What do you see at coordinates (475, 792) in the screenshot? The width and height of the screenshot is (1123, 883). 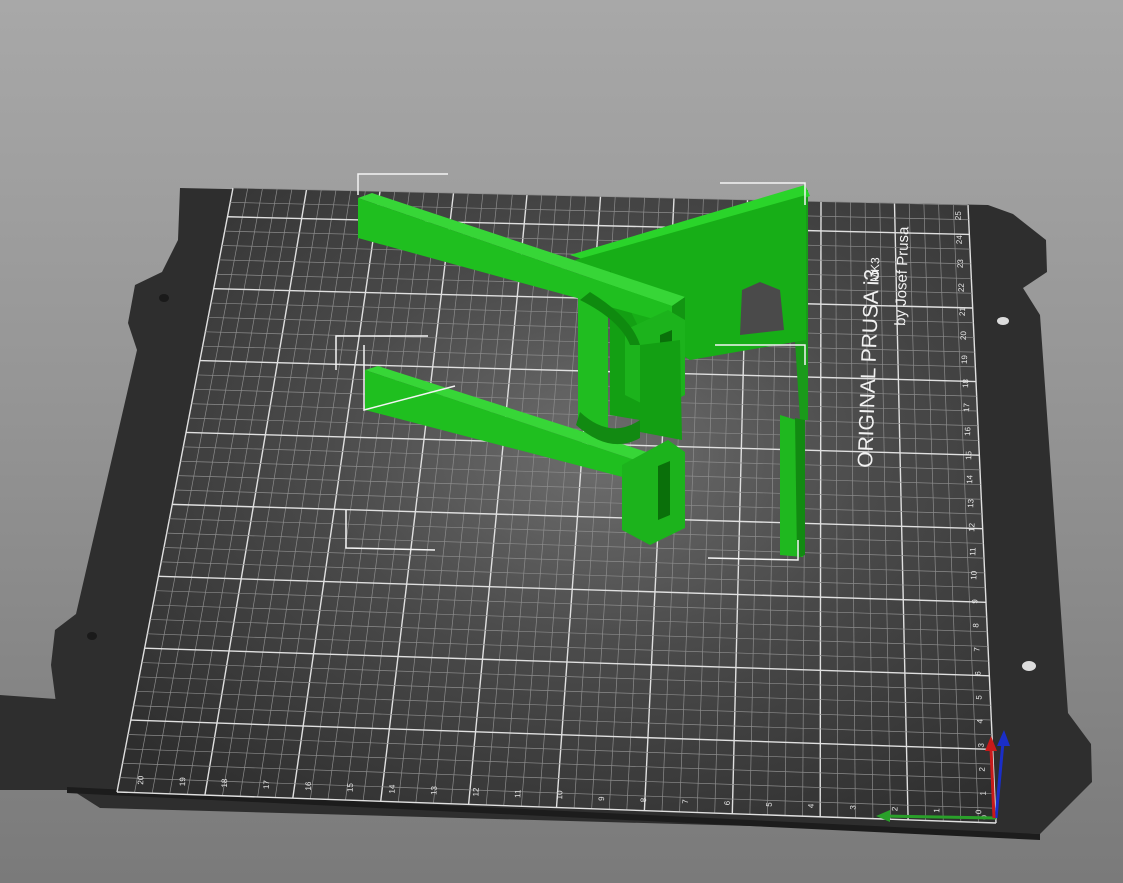 I see `x-tick-label: 12` at bounding box center [475, 792].